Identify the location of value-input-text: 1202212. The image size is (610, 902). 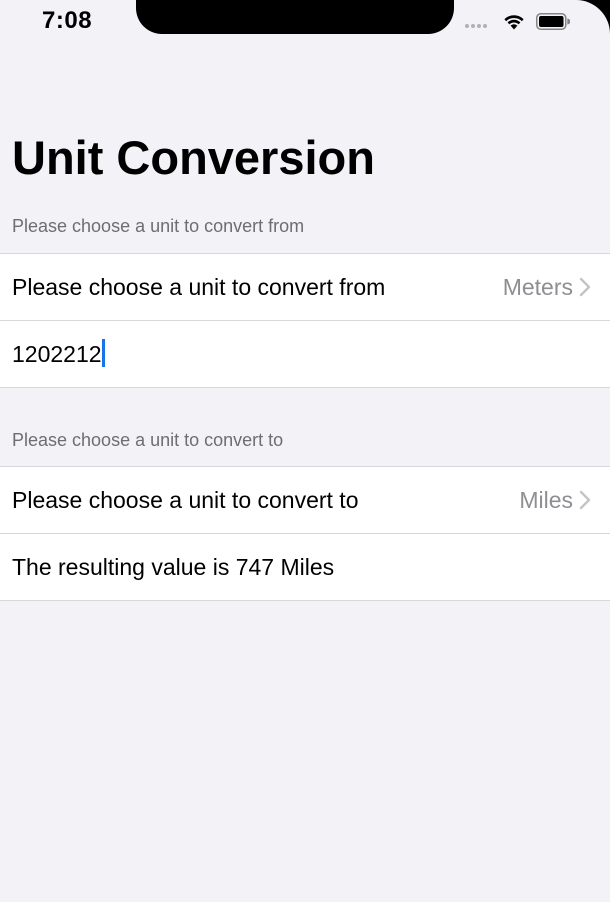
(57, 353).